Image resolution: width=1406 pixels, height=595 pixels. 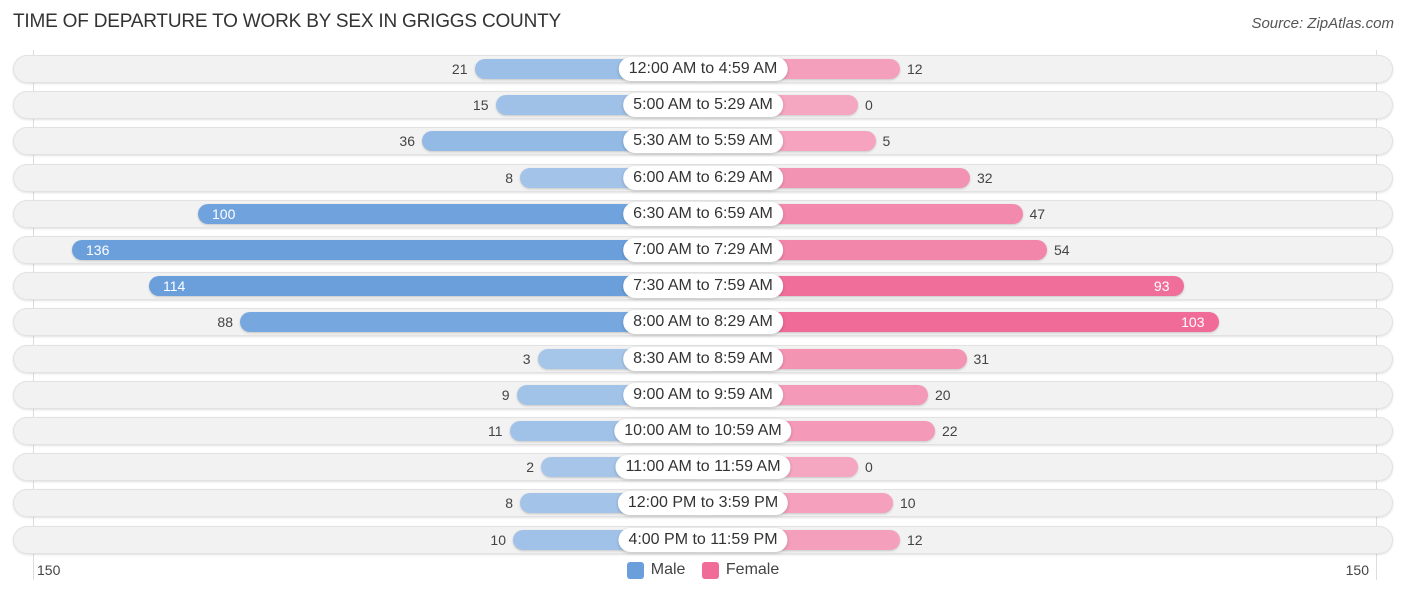 I want to click on legend-item-female: Female, so click(x=740, y=570).